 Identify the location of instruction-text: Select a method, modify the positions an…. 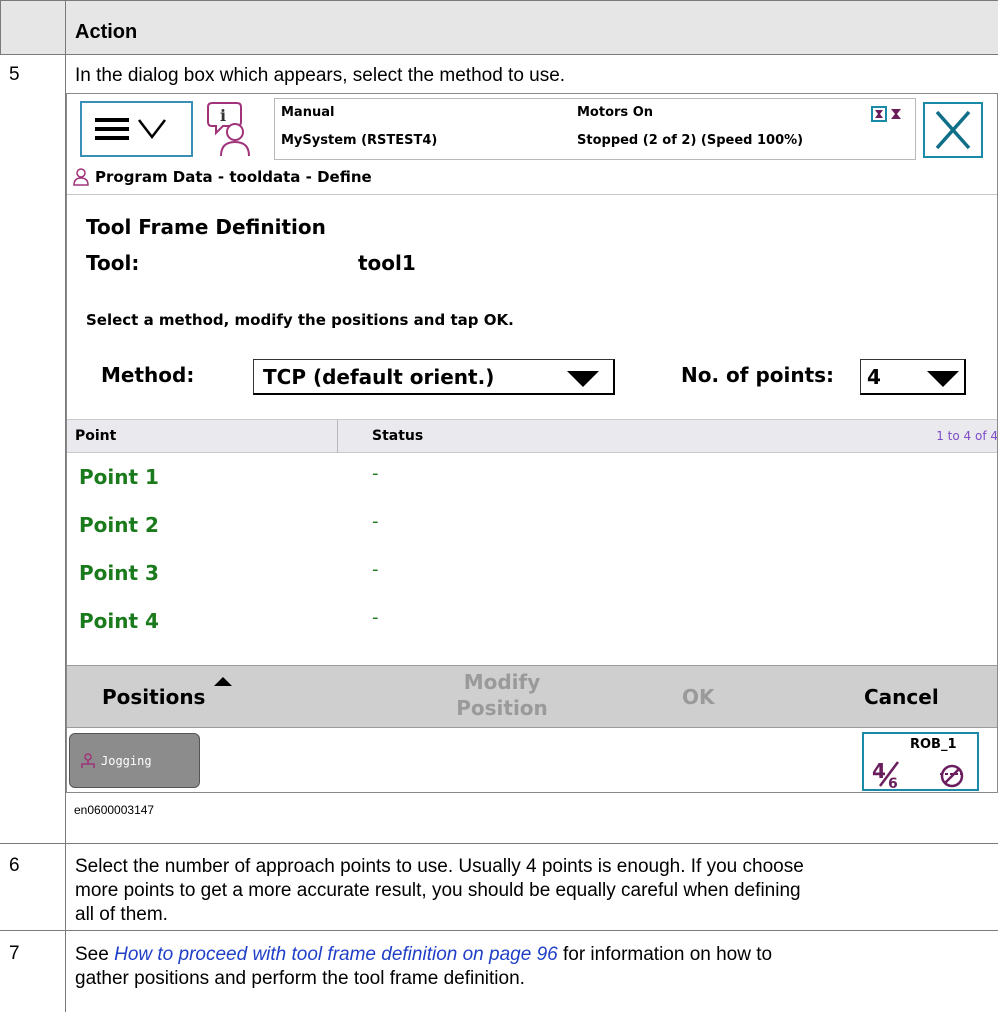
(300, 320).